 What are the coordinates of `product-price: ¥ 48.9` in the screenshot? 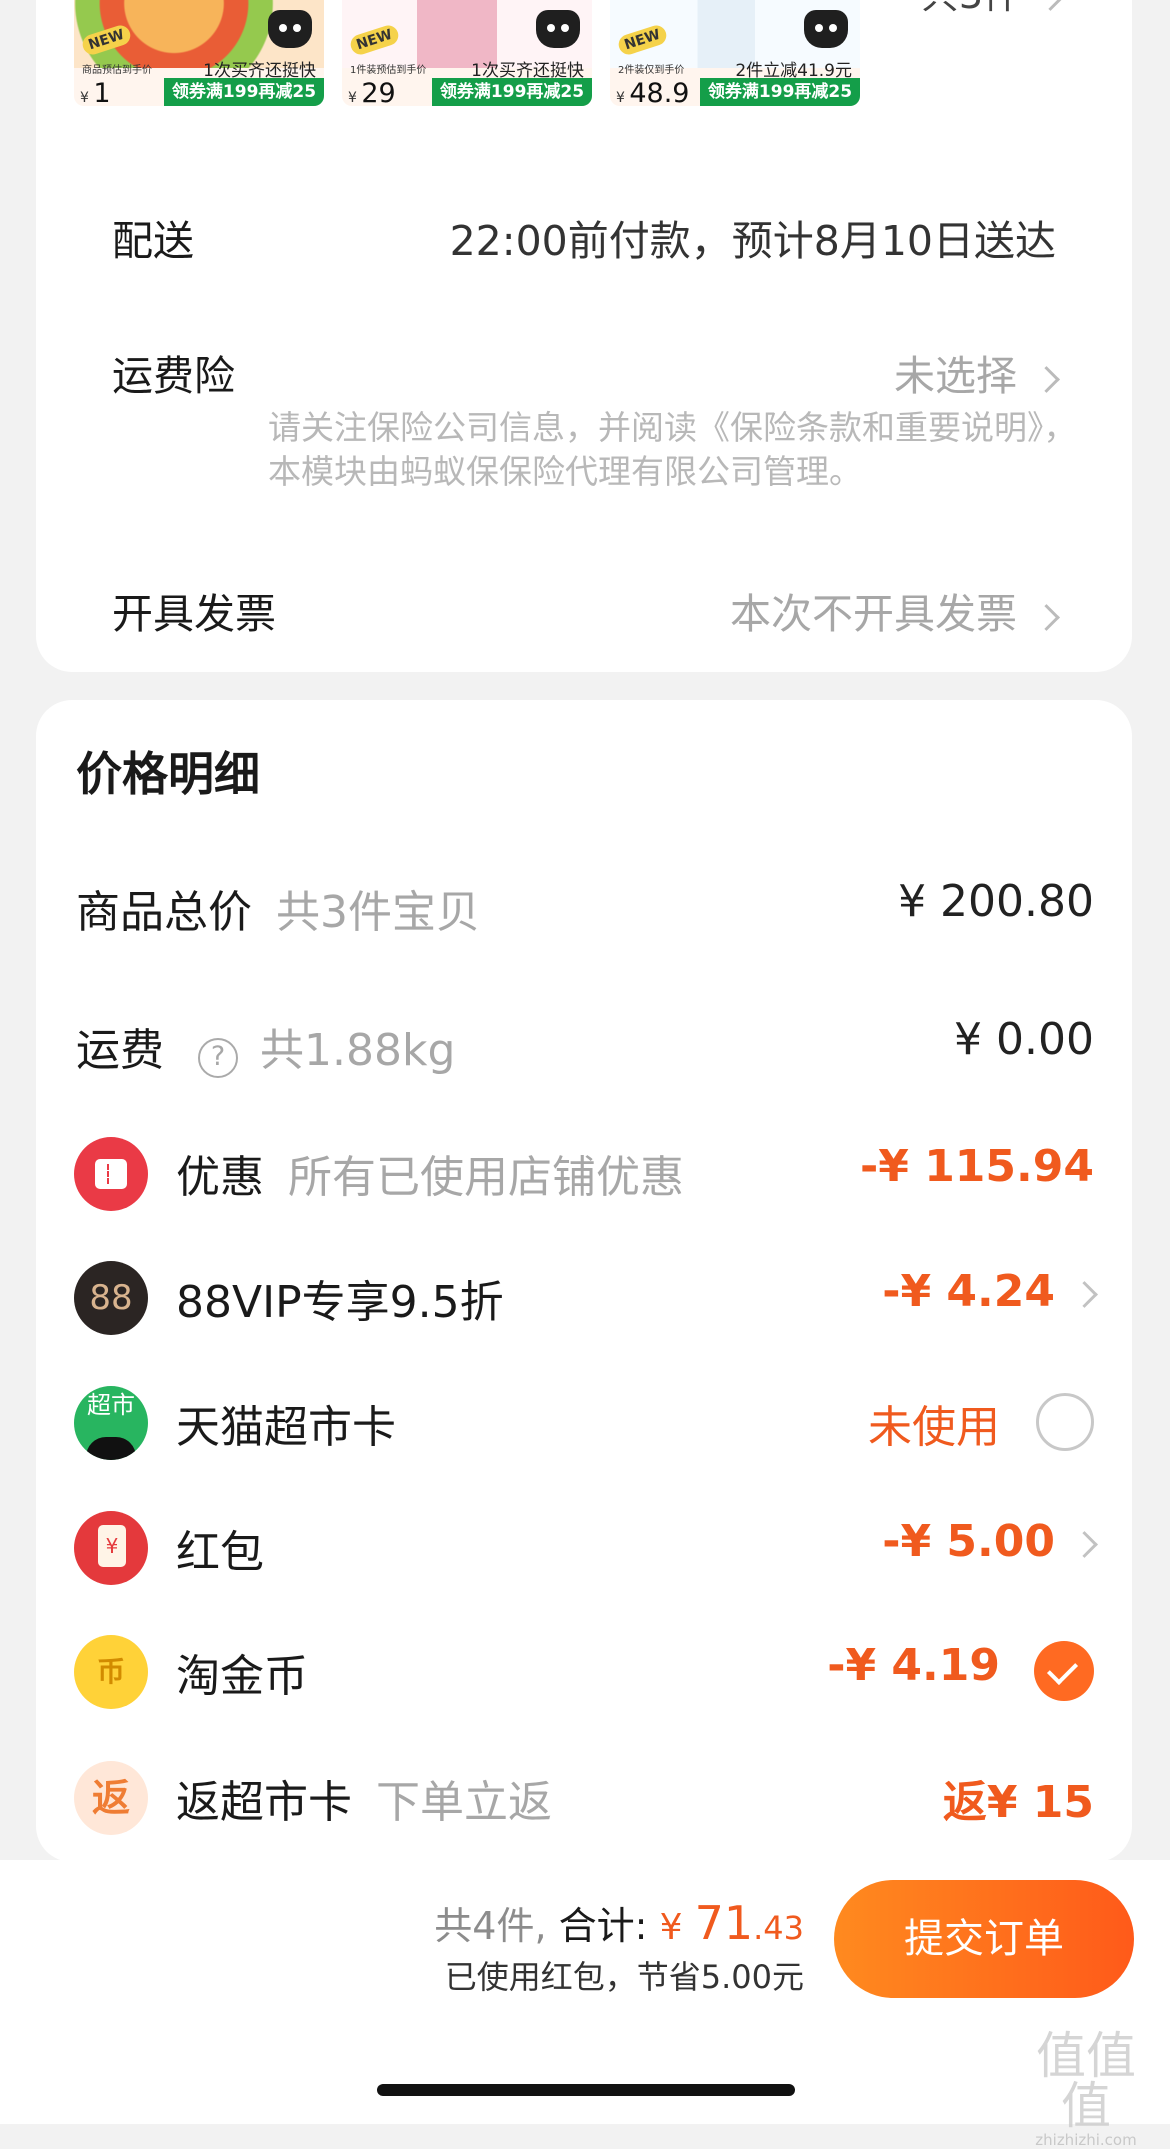 It's located at (653, 92).